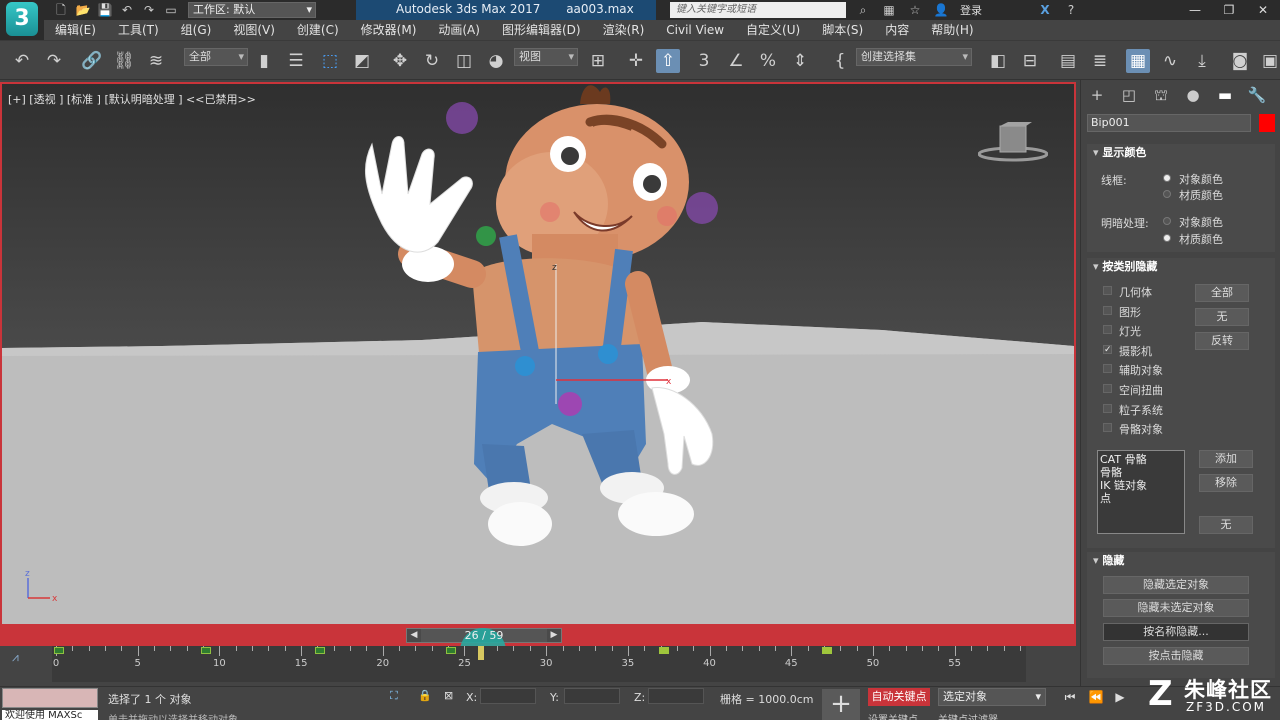 The image size is (1280, 720). Describe the element at coordinates (1167, 238) in the screenshot. I see `shaded-material-color-radio` at that location.